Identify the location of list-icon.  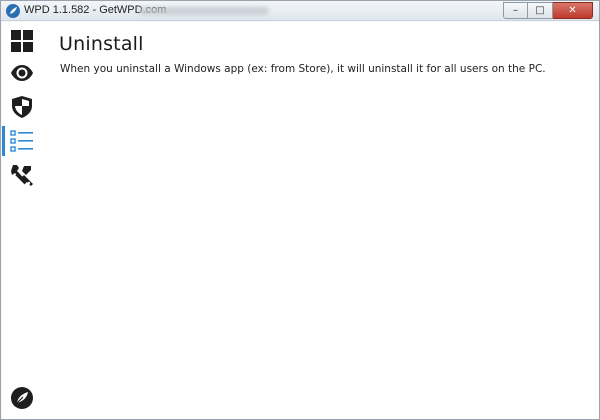
(21, 141).